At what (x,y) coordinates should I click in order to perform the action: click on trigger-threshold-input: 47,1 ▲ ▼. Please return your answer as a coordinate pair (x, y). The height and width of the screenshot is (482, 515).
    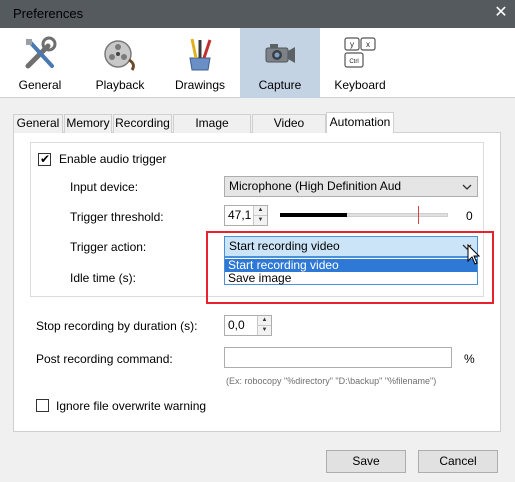
    Looking at the image, I should click on (246, 215).